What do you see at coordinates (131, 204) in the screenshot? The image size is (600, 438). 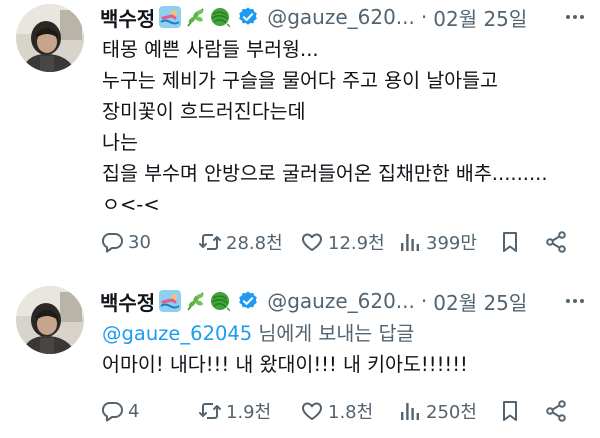 I see `tweet-text-line: ㅇ<-<` at bounding box center [131, 204].